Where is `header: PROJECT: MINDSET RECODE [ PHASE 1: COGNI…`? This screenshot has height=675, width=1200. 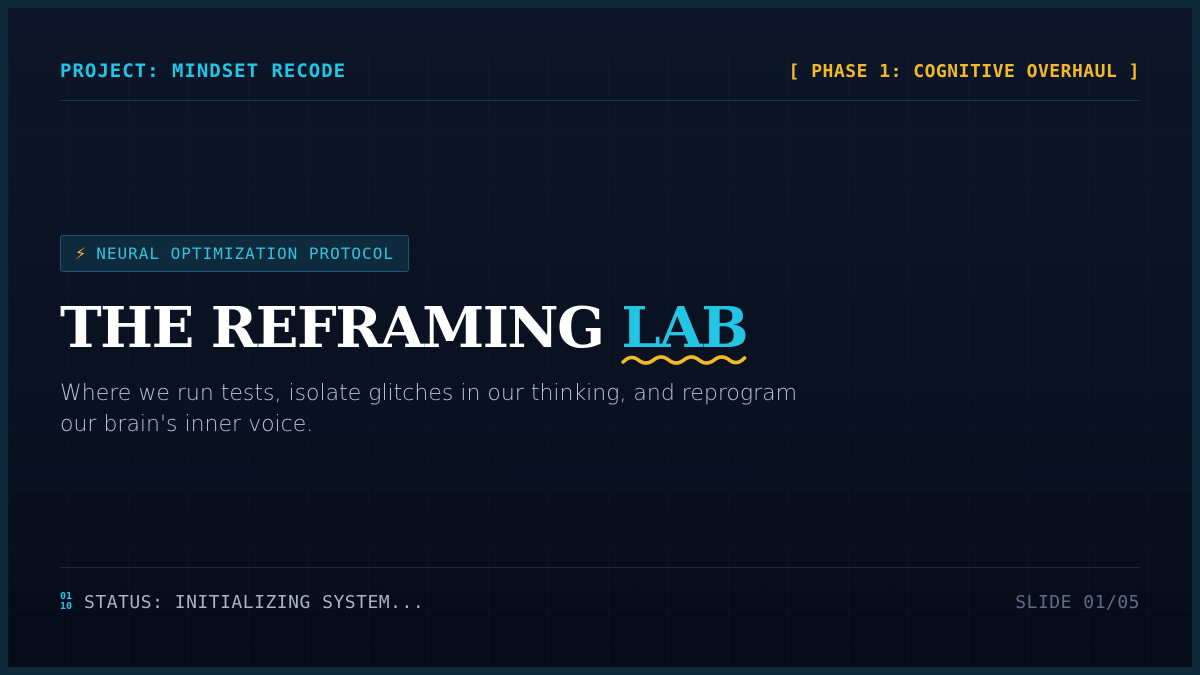 header: PROJECT: MINDSET RECODE [ PHASE 1: COGNI… is located at coordinates (600, 74).